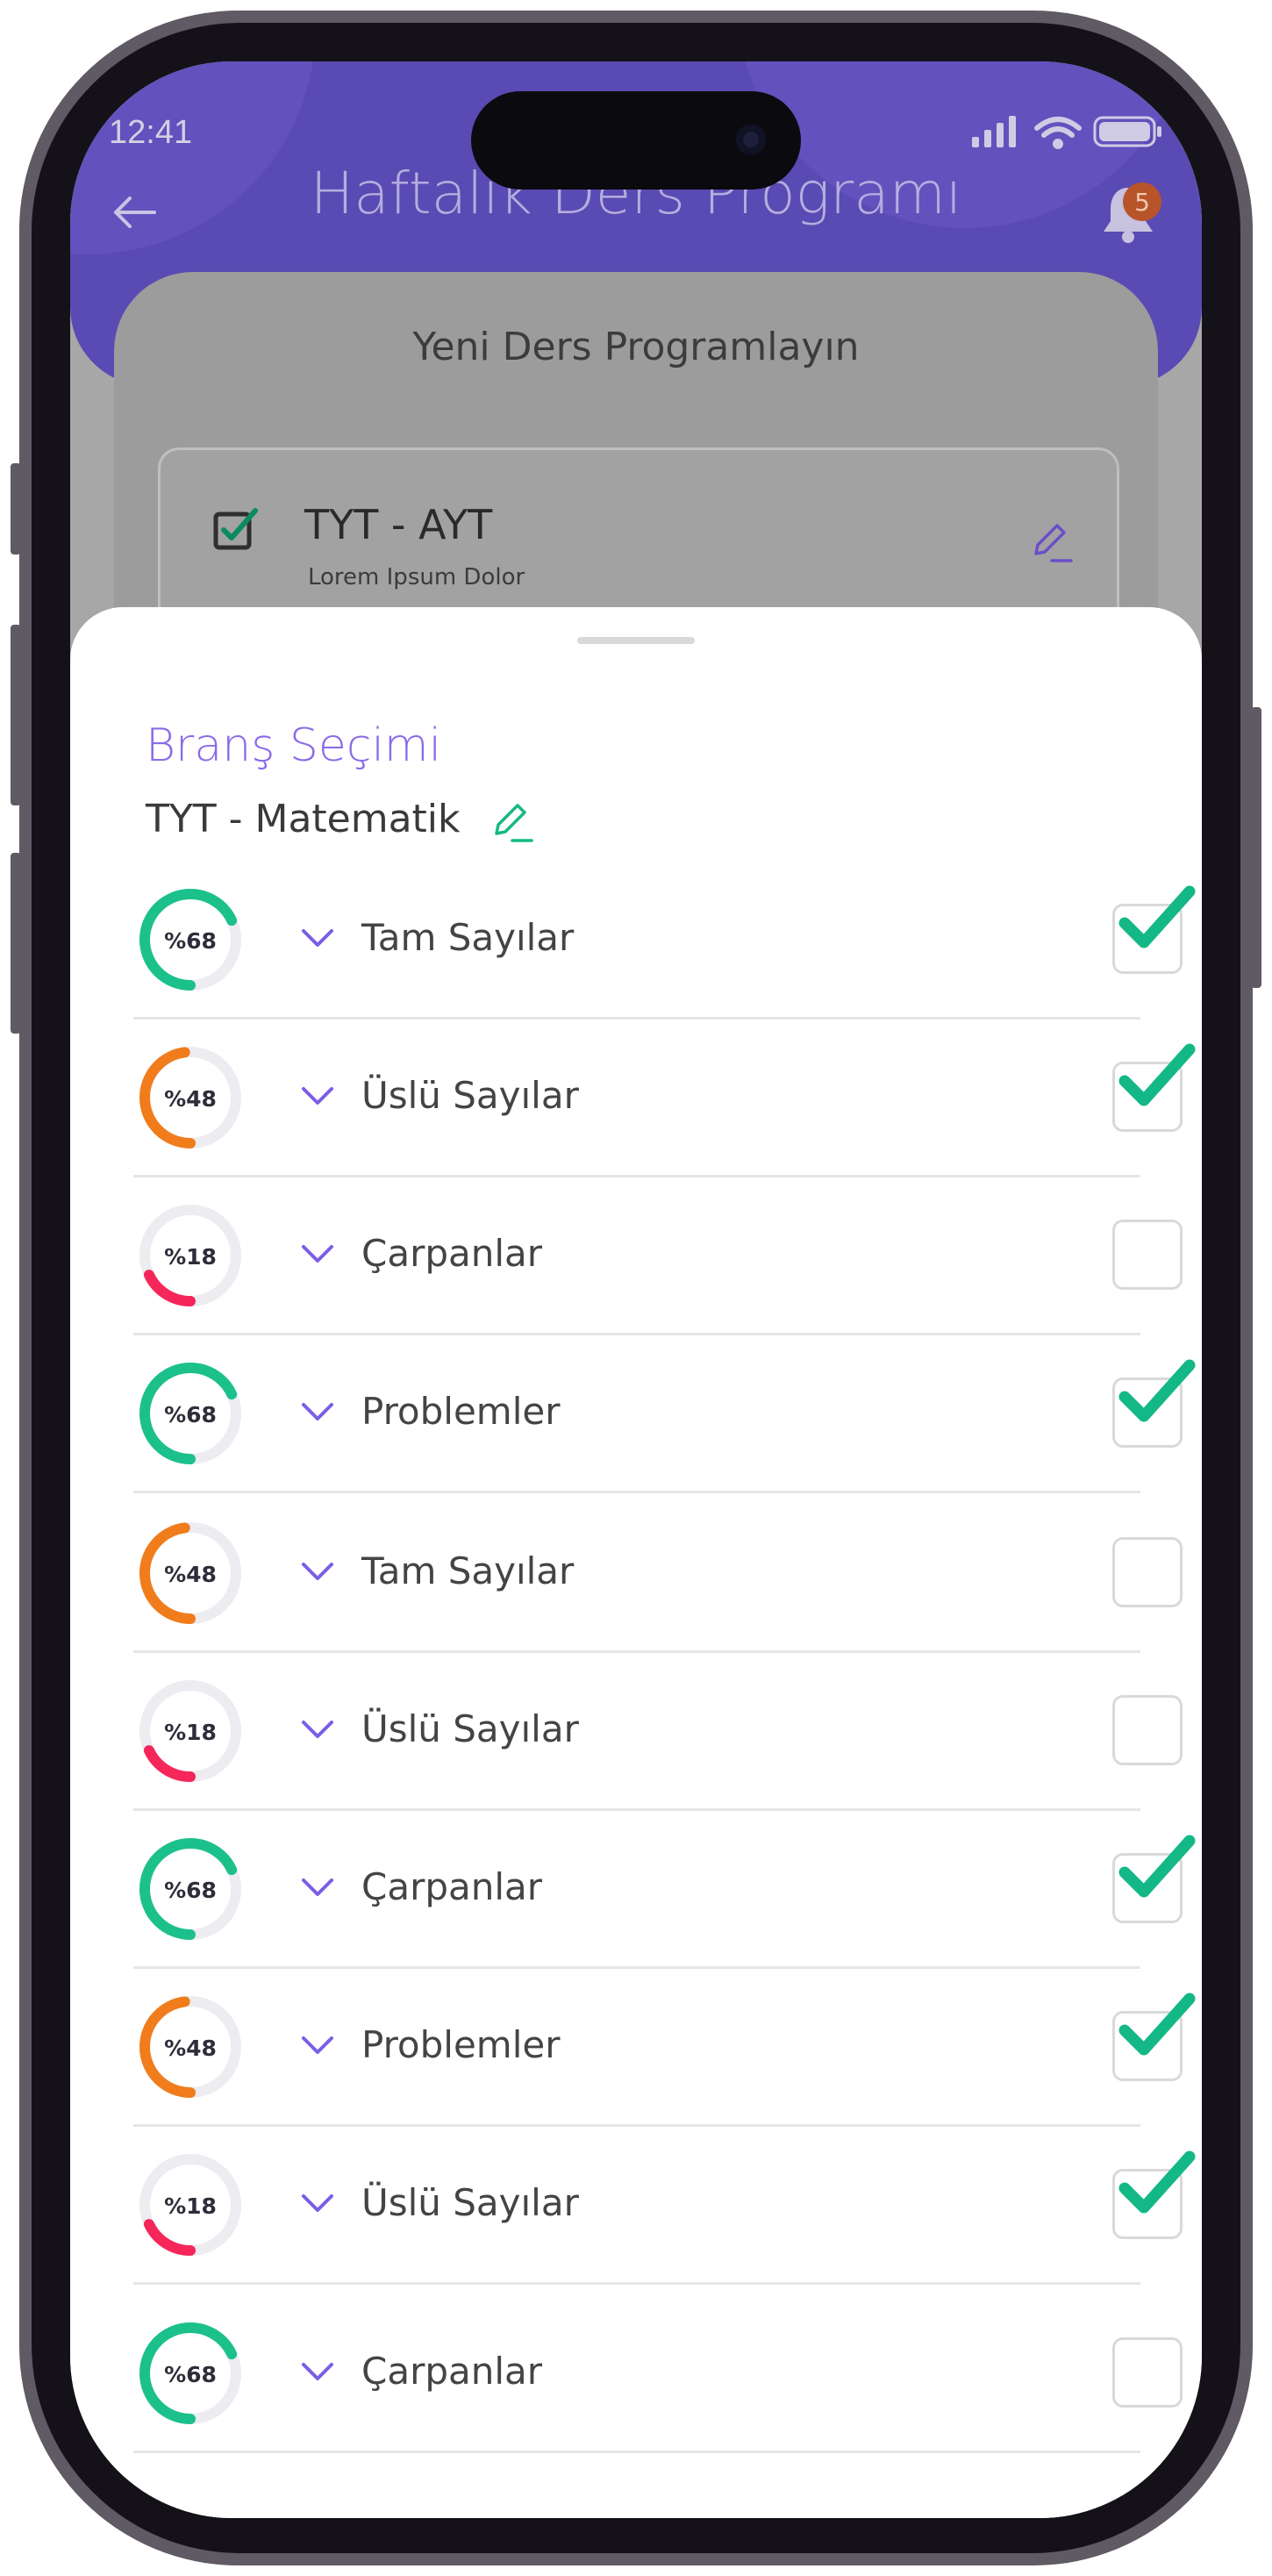 This screenshot has width=1272, height=2576. I want to click on topic-row: %18 Çarpanlar, so click(658, 1256).